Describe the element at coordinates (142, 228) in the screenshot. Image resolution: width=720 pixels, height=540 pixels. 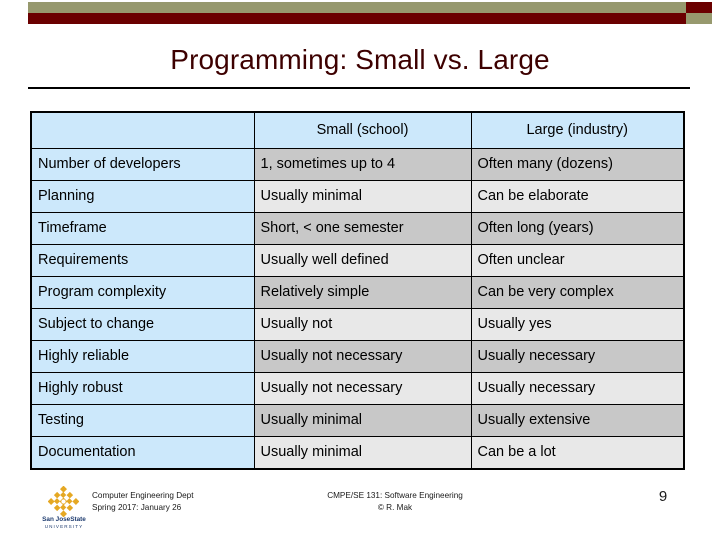
I see `row-label-cell: Timeframe` at that location.